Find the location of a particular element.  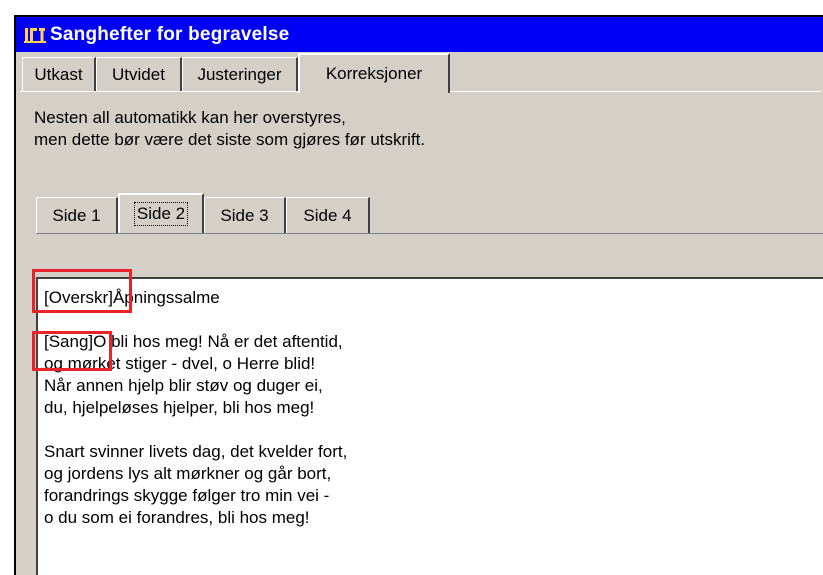

tab-label: Justeringer is located at coordinates (239, 74).